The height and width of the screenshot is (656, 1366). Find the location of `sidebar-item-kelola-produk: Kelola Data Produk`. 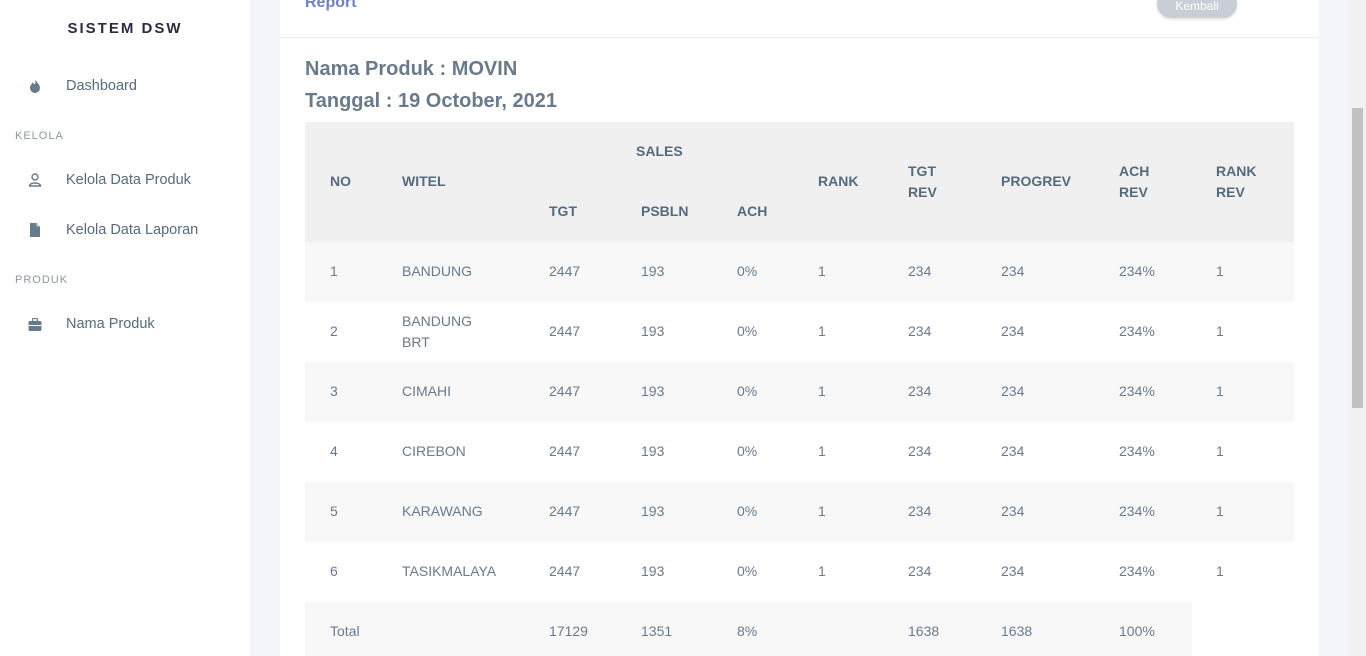

sidebar-item-kelola-produk: Kelola Data Produk is located at coordinates (125, 180).